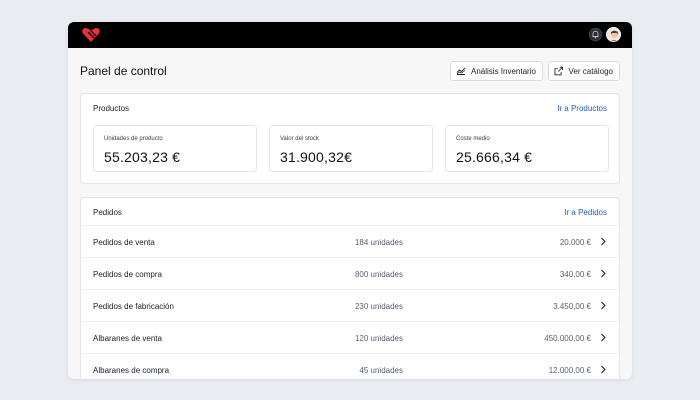  What do you see at coordinates (131, 370) in the screenshot?
I see `order-row-name: Albaranes de compra` at bounding box center [131, 370].